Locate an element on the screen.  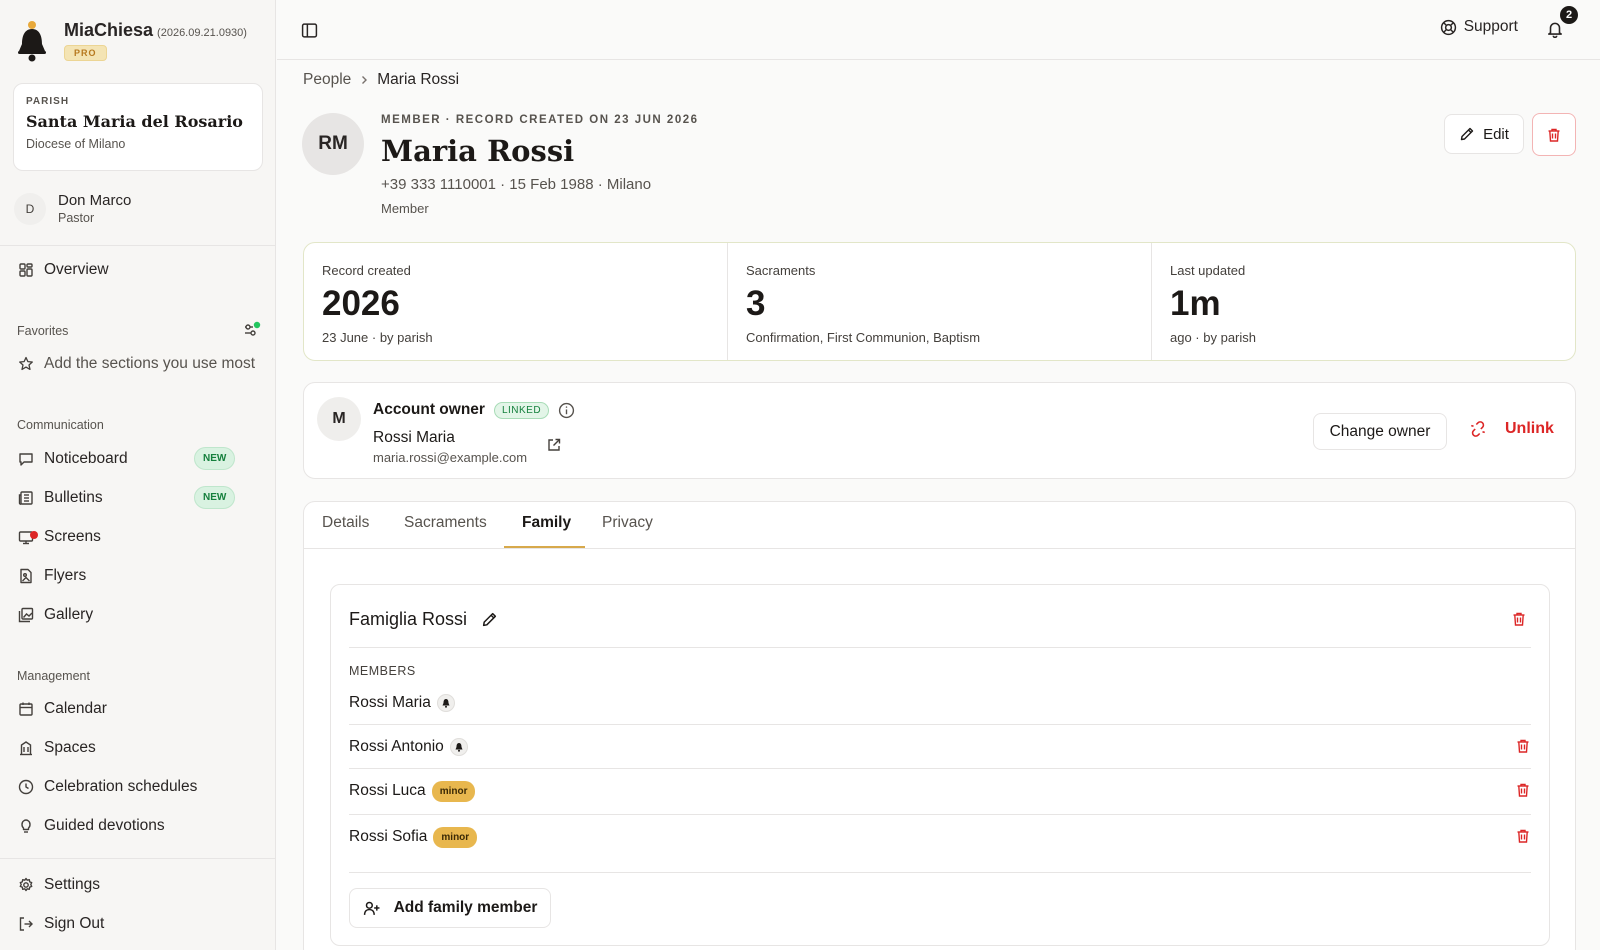
message-icon is located at coordinates (26, 459).